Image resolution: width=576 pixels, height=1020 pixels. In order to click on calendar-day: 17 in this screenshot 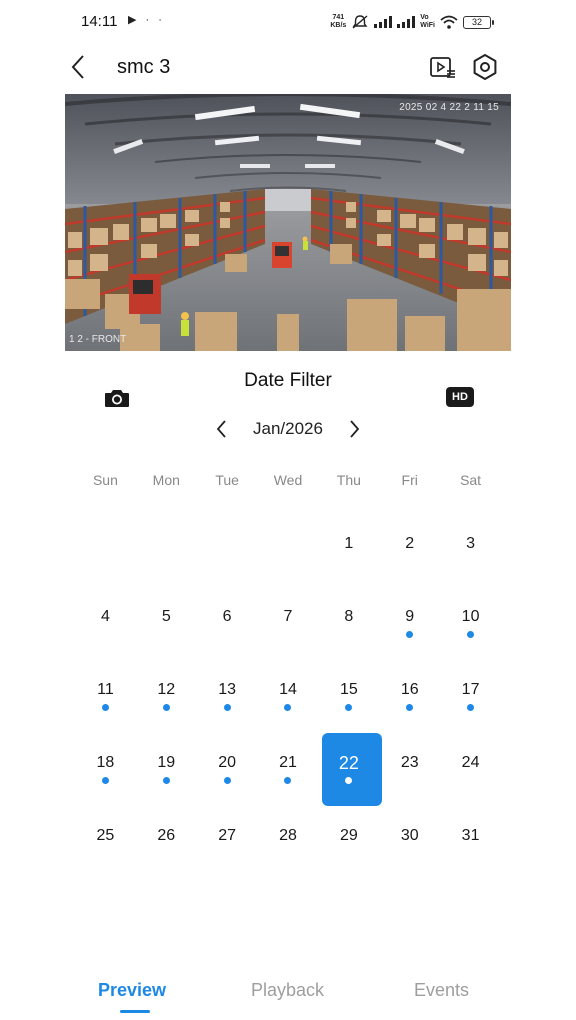, I will do `click(470, 716)`.